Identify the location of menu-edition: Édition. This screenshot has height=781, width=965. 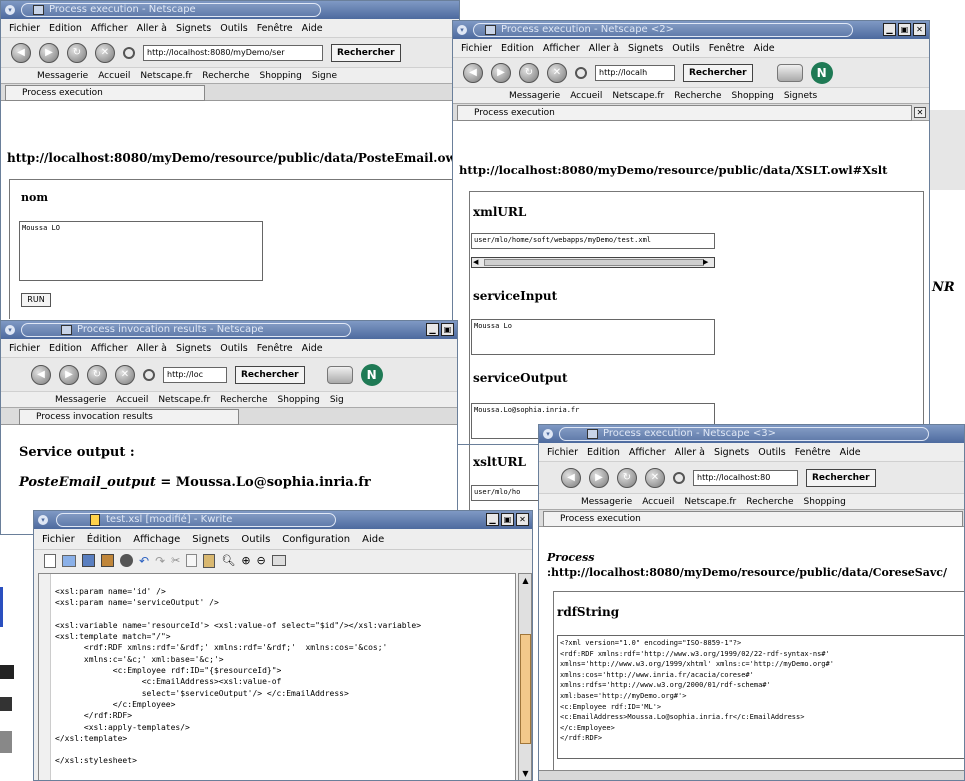
(104, 539).